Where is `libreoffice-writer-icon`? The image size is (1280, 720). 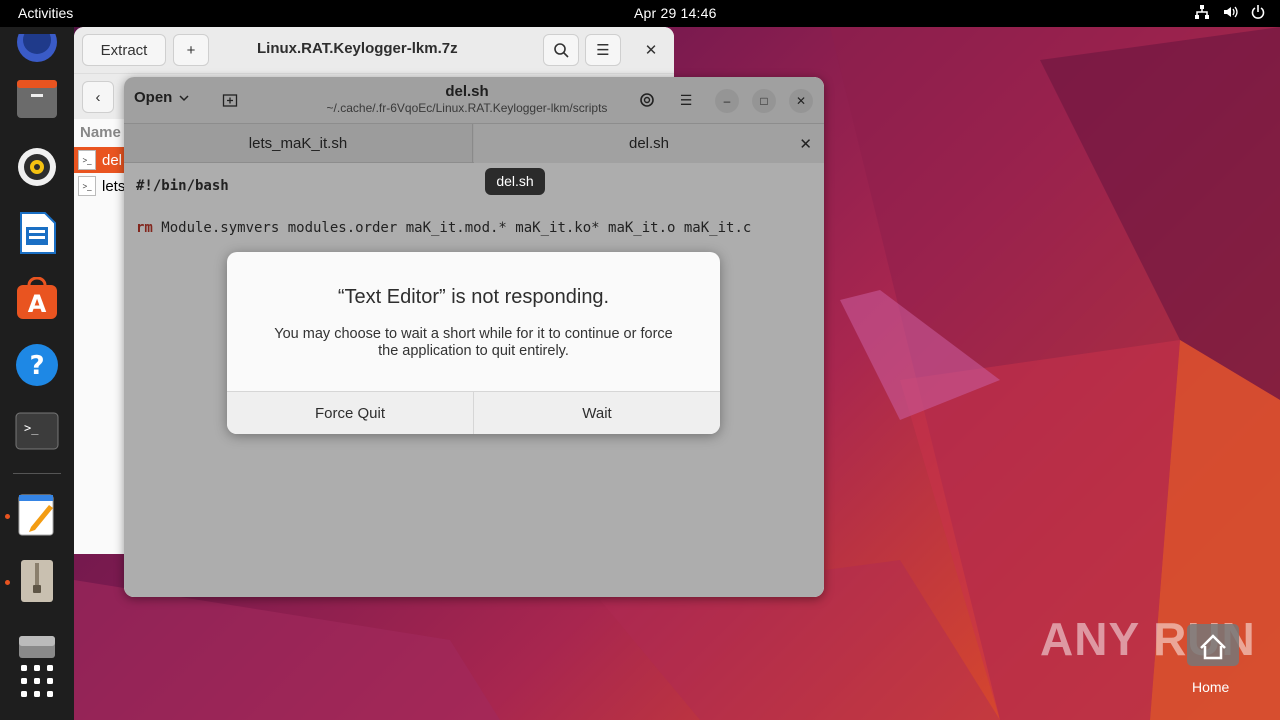 libreoffice-writer-icon is located at coordinates (37, 233).